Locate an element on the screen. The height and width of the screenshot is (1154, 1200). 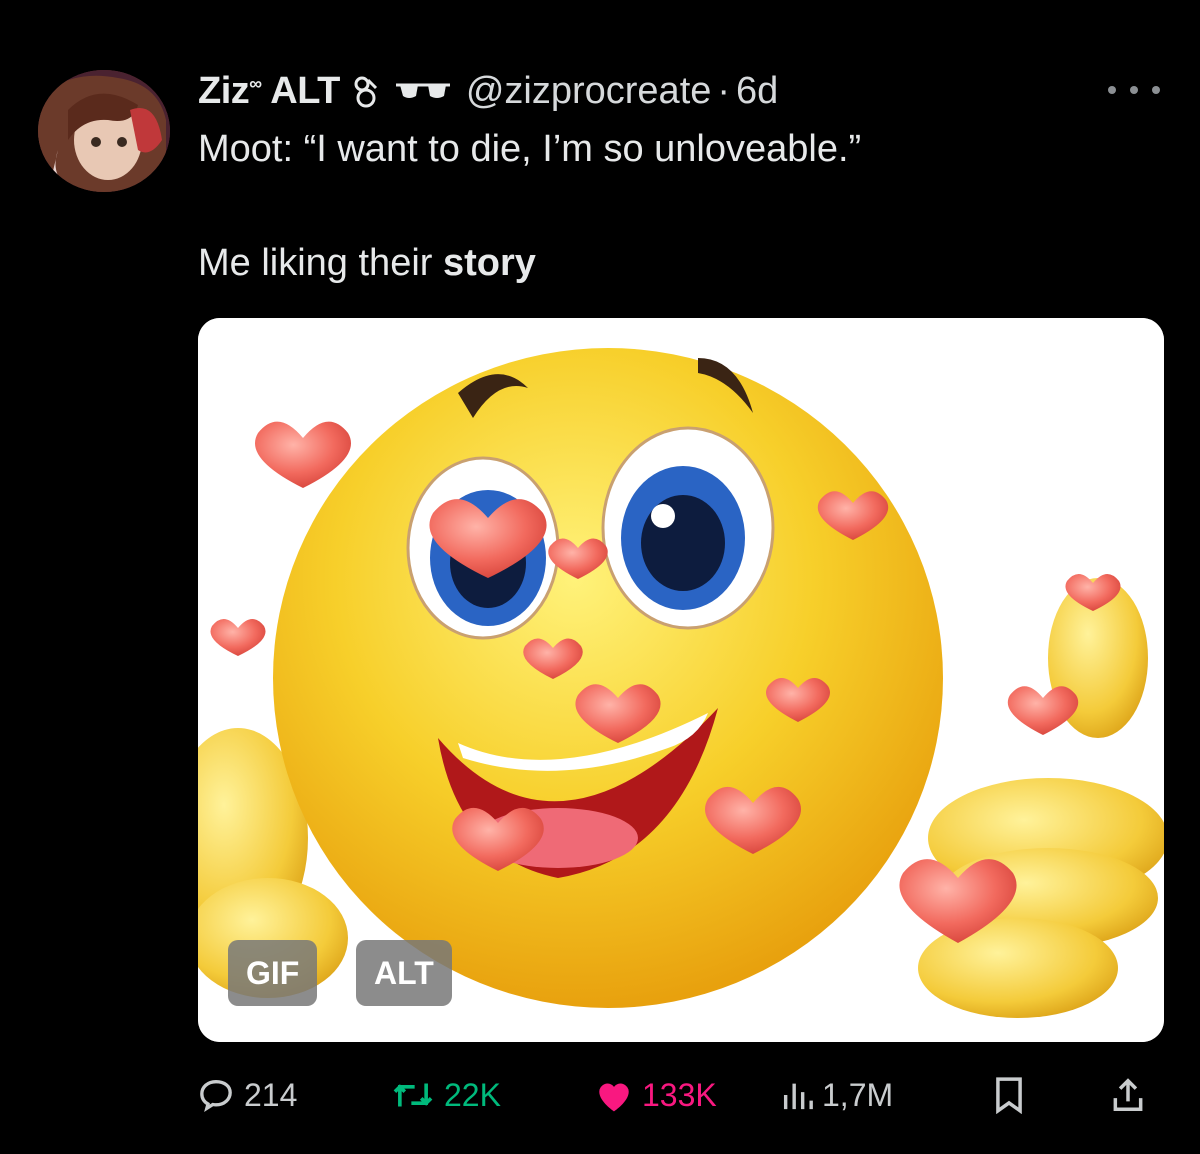
tweet-text-prefix: Me liking their is located at coordinates (320, 263).